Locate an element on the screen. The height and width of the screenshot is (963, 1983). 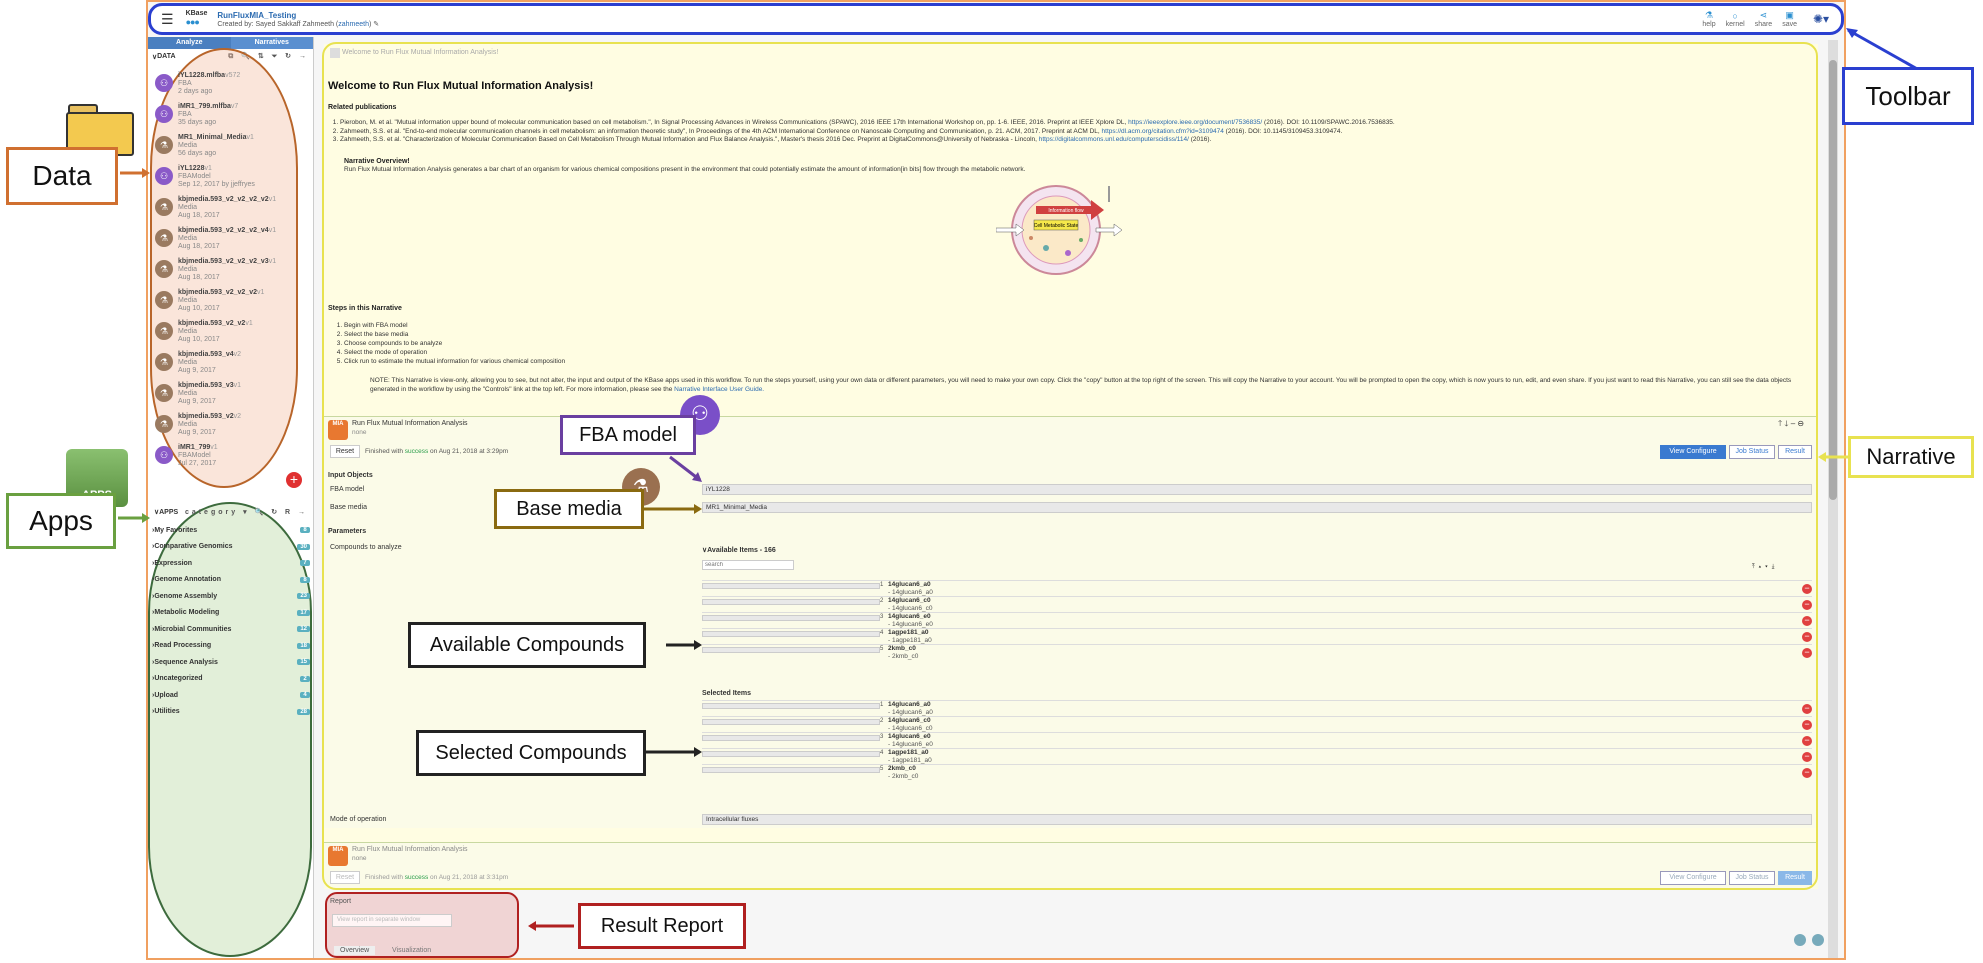
callout-narrative: Narrative is located at coordinates (1911, 457).